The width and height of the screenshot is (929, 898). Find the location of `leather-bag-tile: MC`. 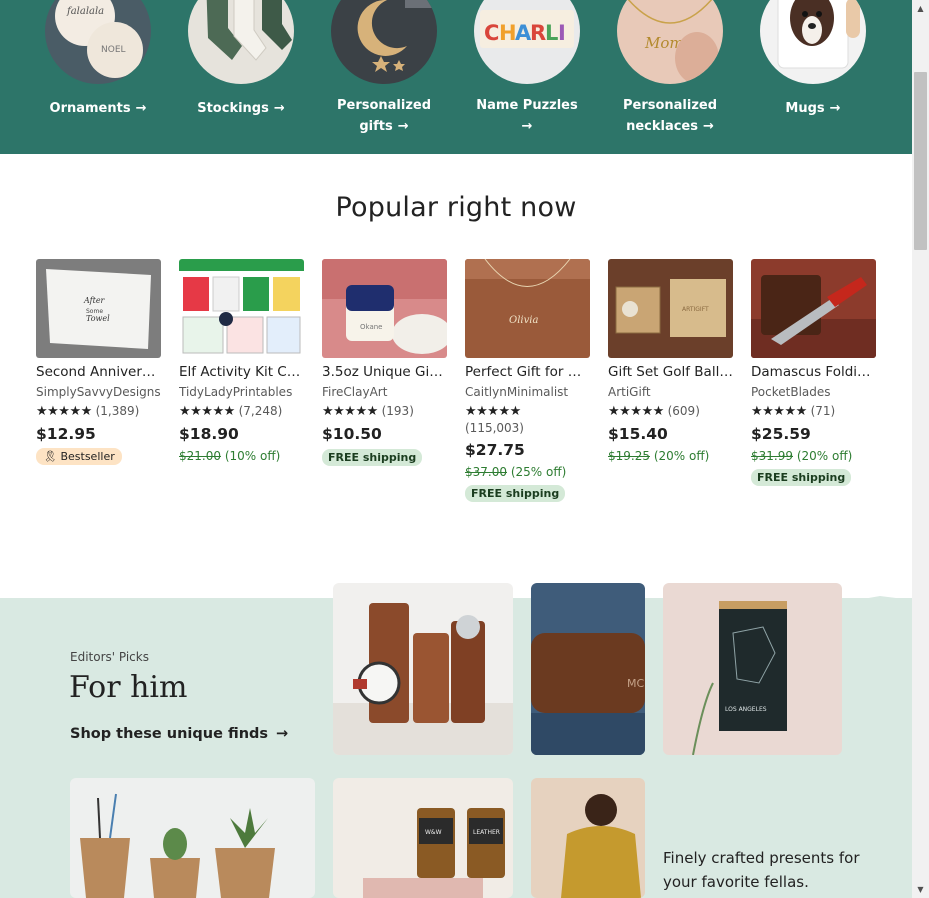

leather-bag-tile: MC is located at coordinates (588, 669).